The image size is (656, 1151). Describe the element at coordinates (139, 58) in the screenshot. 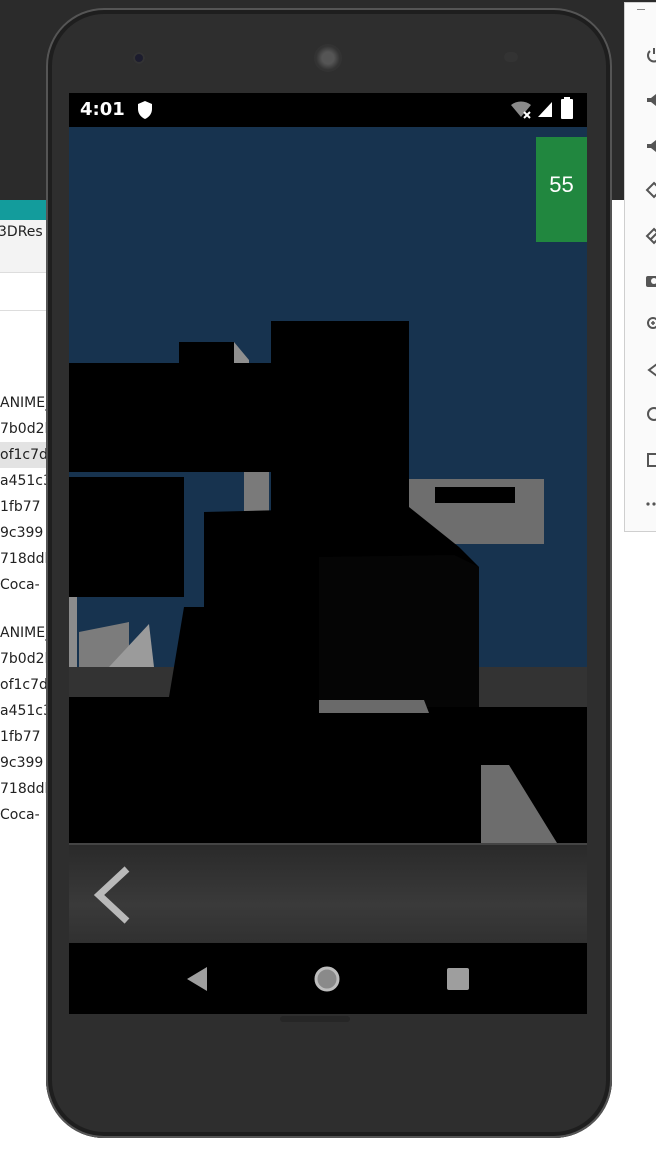

I see `front-camera` at that location.